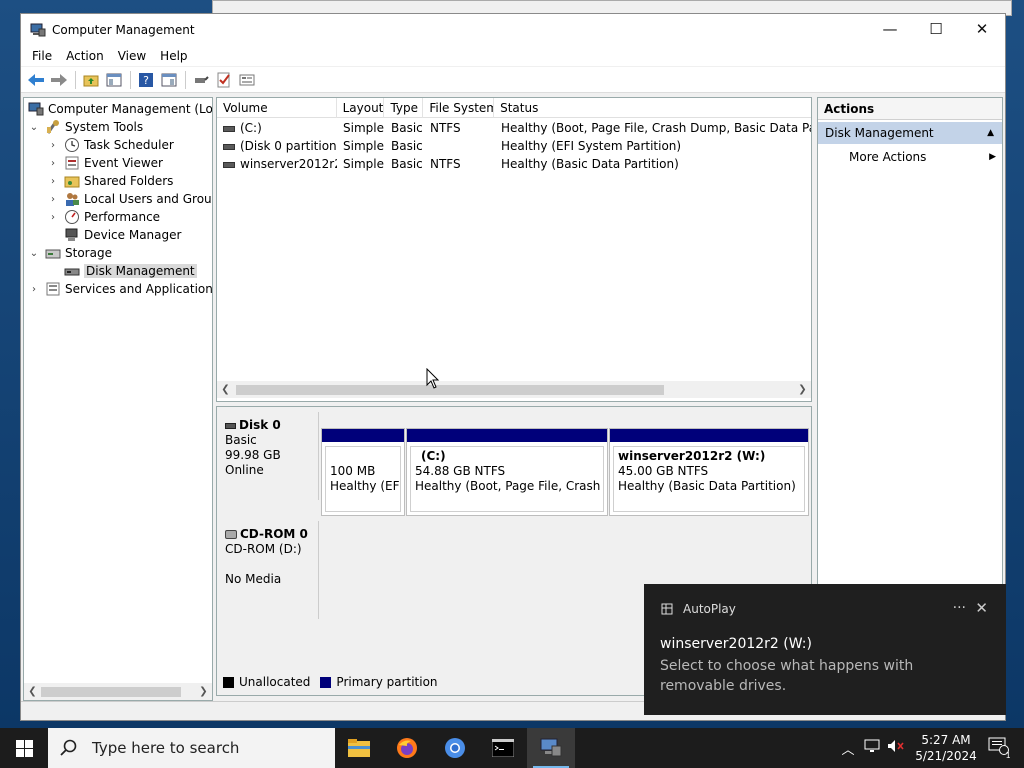 The width and height of the screenshot is (1024, 768). I want to click on taskbar-firefox, so click(407, 748).